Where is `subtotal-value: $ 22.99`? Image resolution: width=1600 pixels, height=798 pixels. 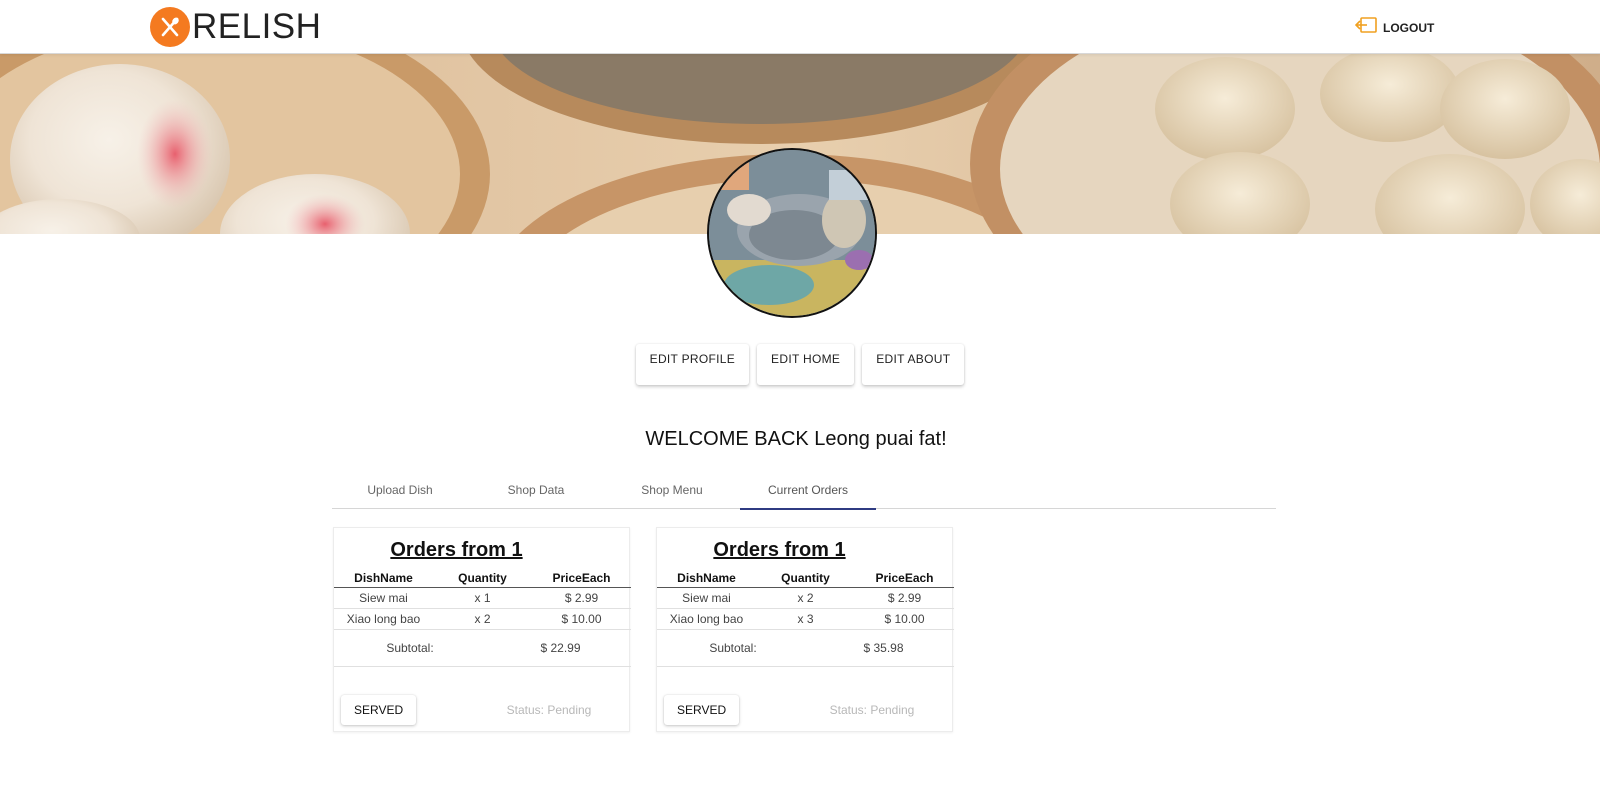 subtotal-value: $ 22.99 is located at coordinates (560, 648).